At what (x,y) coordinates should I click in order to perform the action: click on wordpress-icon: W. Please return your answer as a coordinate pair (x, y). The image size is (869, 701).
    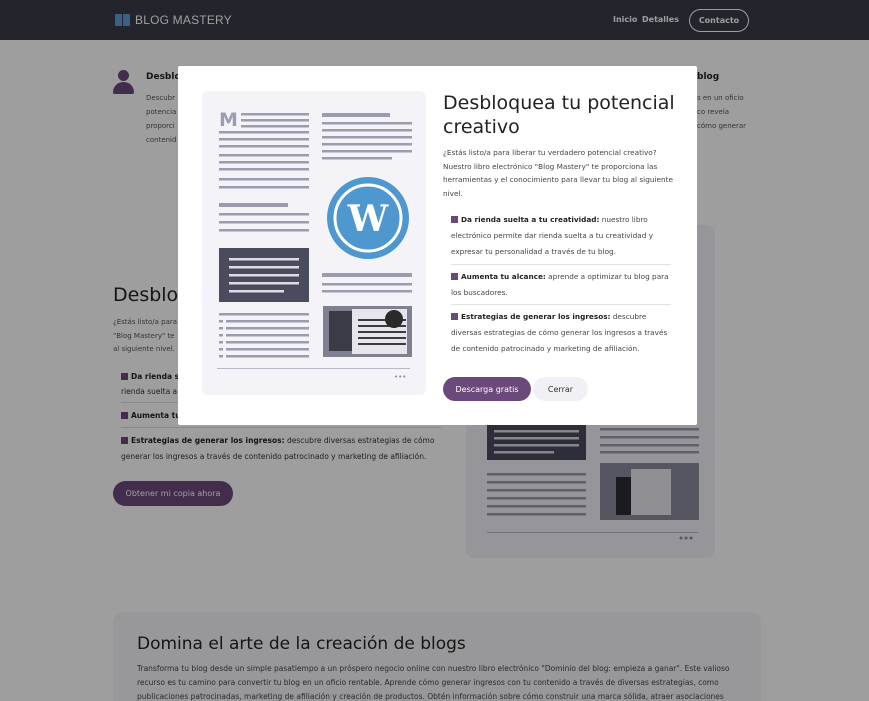
    Looking at the image, I should click on (368, 218).